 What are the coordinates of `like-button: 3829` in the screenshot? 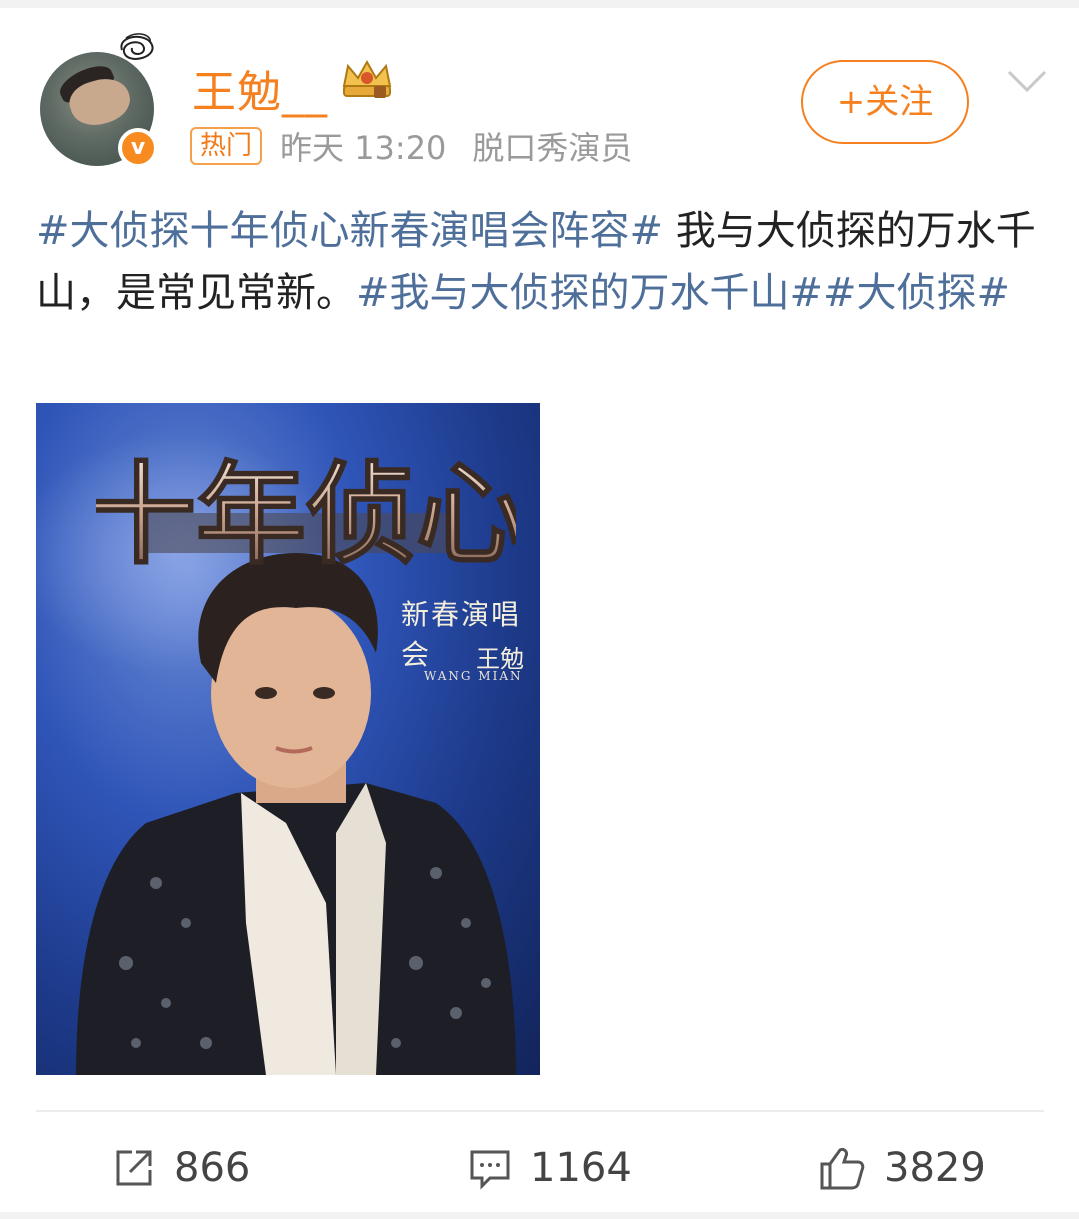 It's located at (902, 1168).